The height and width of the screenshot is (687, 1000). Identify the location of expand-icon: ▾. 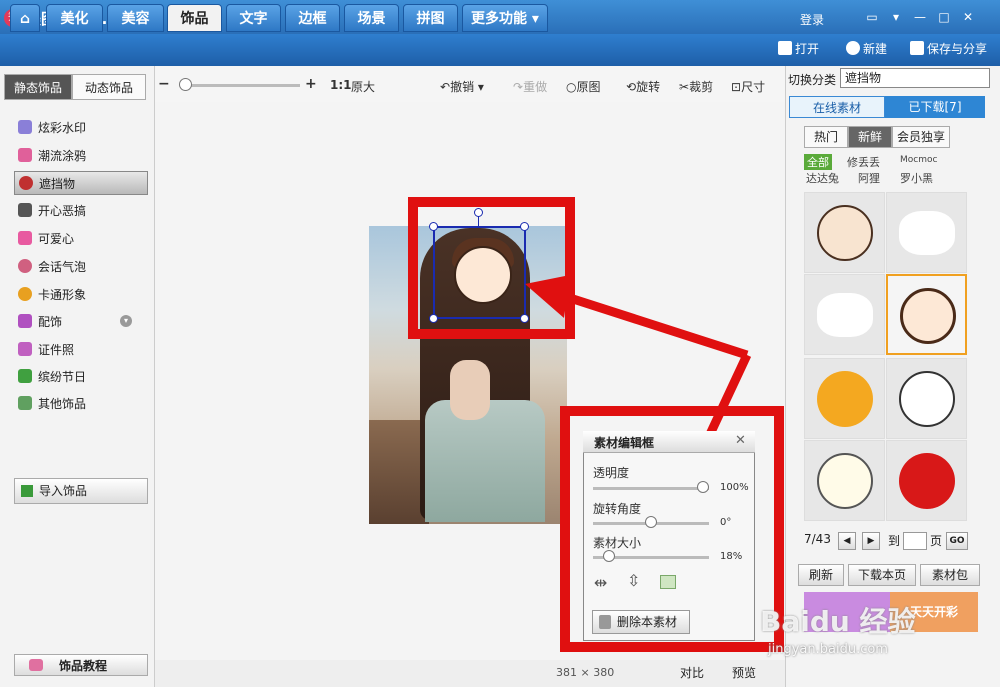
(126, 321).